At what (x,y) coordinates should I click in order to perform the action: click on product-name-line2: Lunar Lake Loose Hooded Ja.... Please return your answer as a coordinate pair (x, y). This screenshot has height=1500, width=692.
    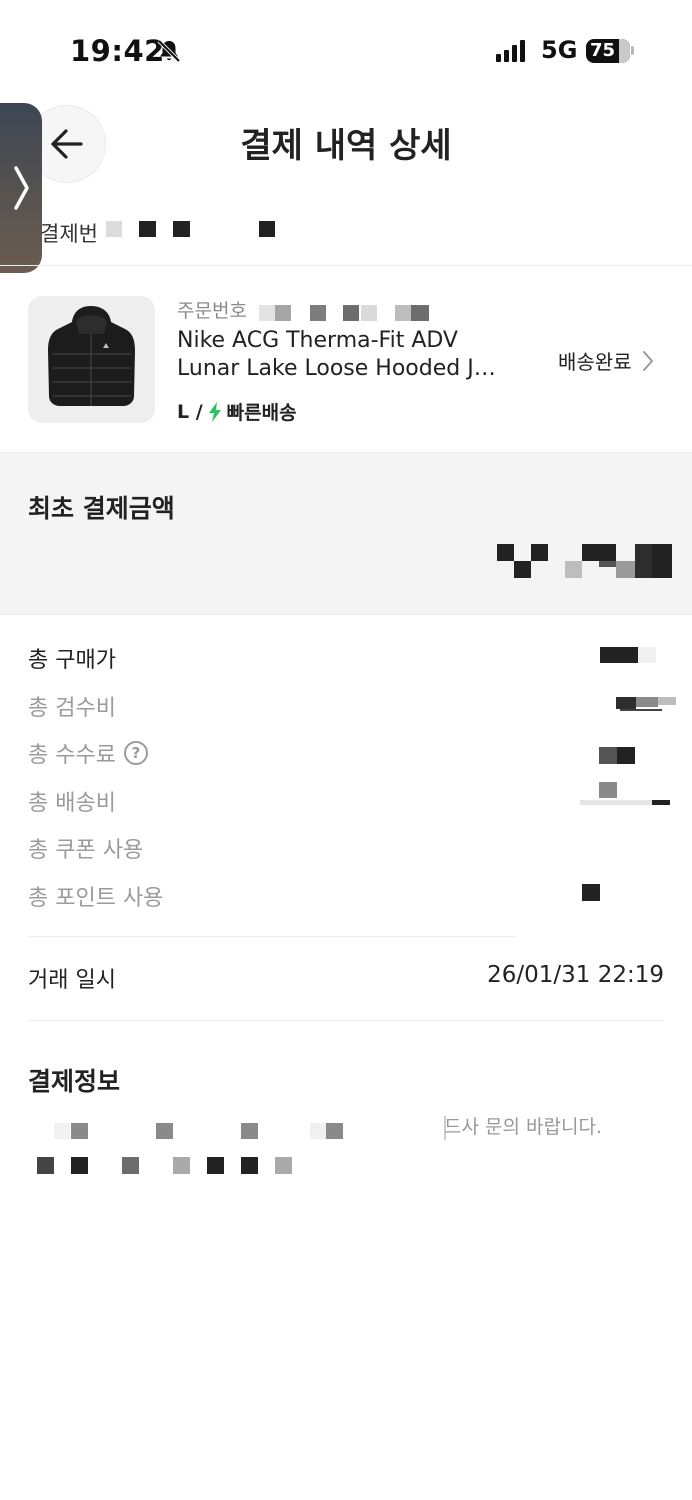
    Looking at the image, I should click on (342, 368).